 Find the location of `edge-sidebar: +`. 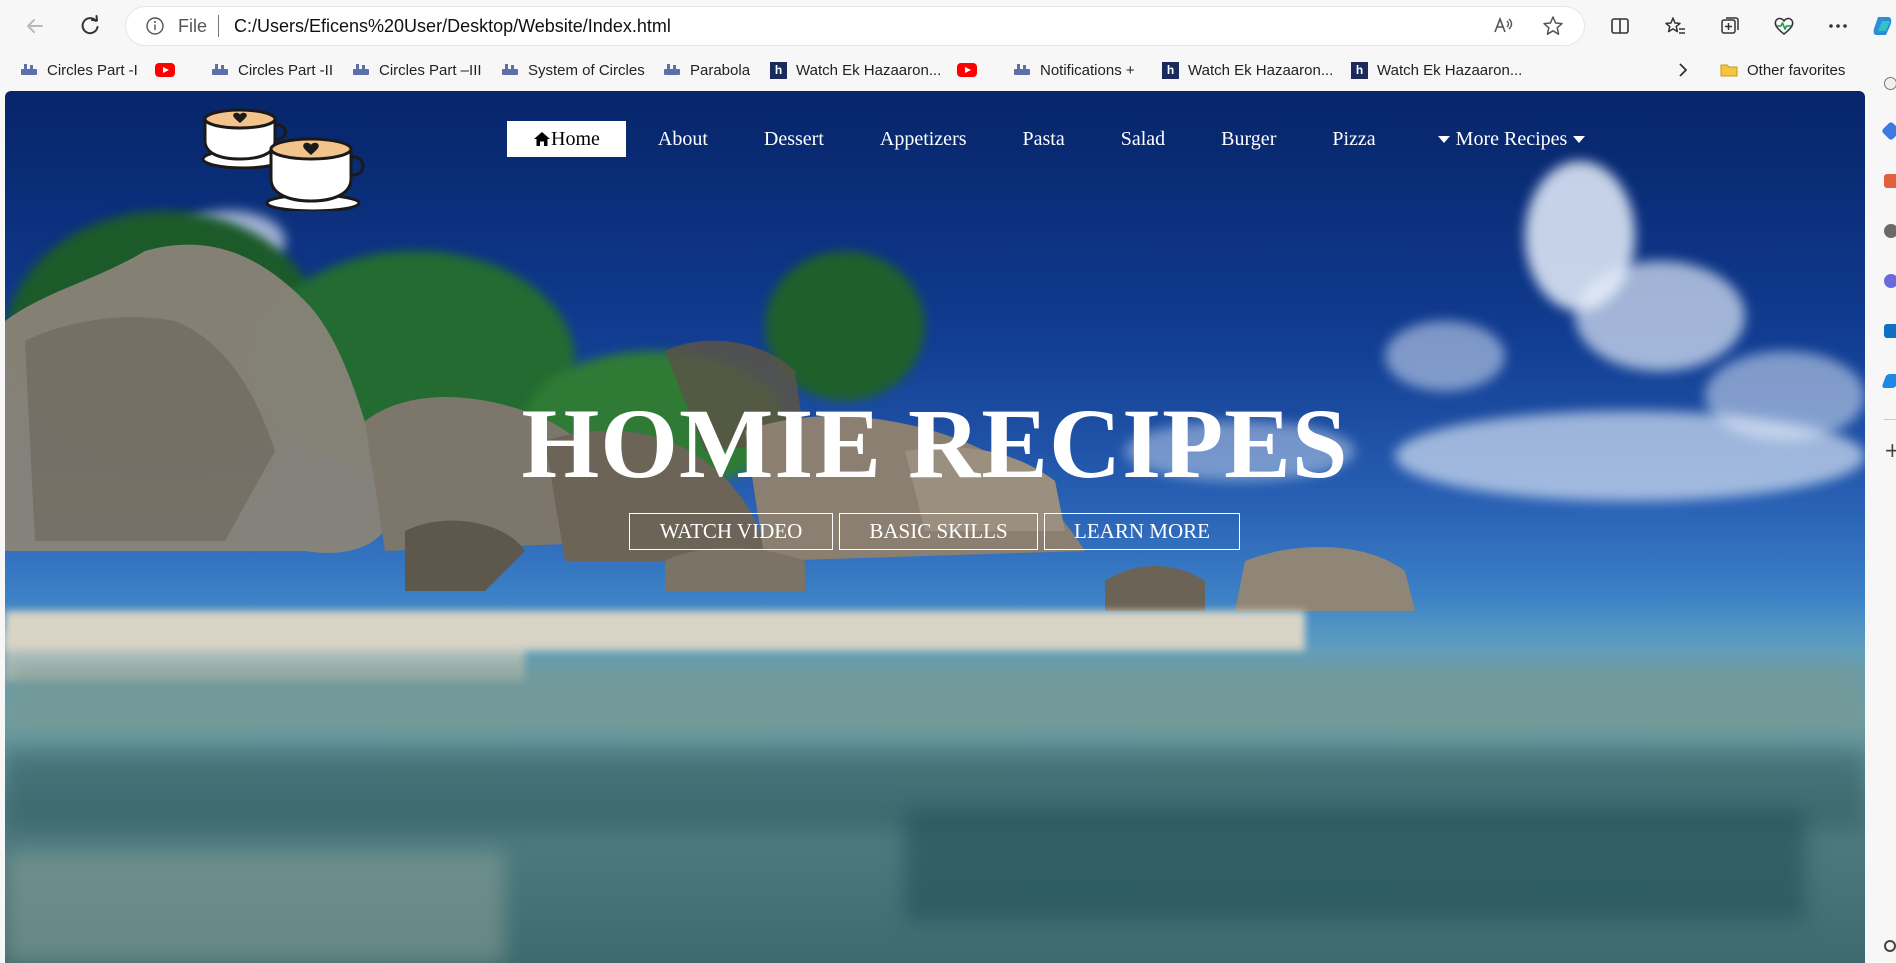

edge-sidebar: + is located at coordinates (1882, 507).